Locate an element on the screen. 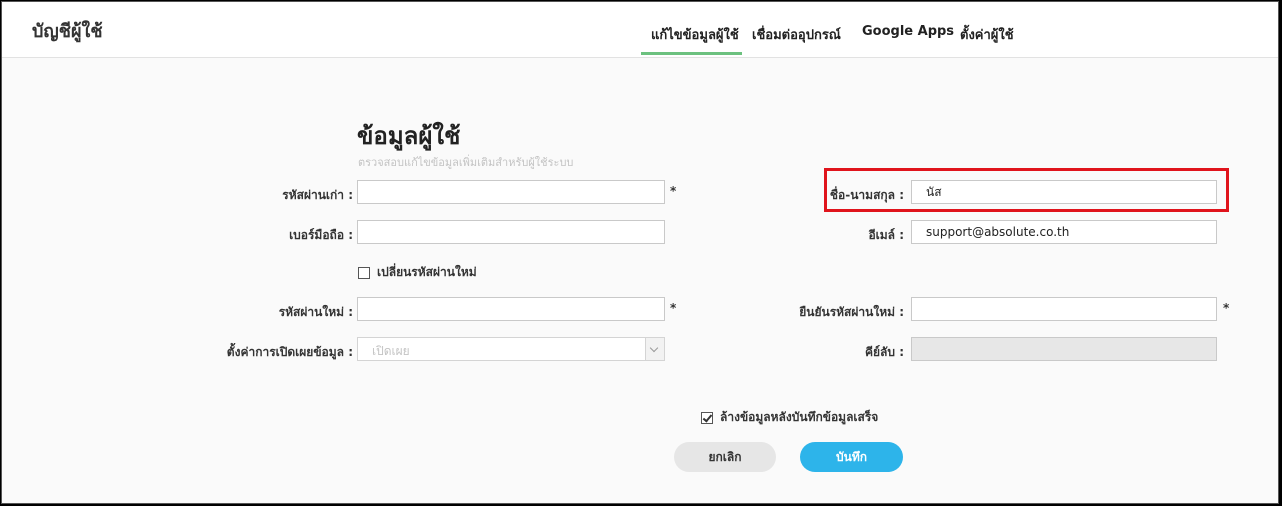 The width and height of the screenshot is (1282, 506). change-password-toggle: เปลี่ยนรหัสผ่านใหม่ is located at coordinates (417, 272).